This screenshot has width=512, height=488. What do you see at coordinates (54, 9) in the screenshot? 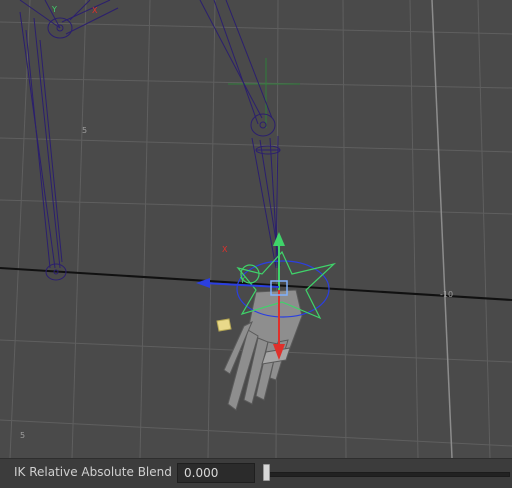
I see `top-axis-y-label: Y` at bounding box center [54, 9].